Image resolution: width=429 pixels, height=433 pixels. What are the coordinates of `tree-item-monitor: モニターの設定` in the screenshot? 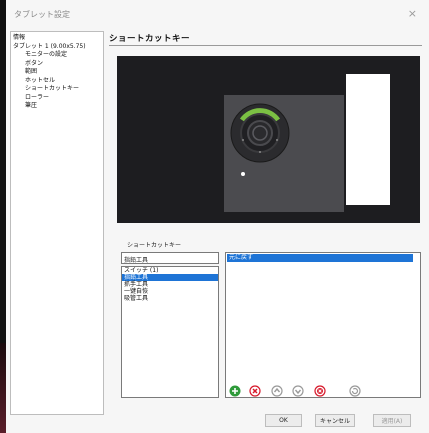 It's located at (57, 55).